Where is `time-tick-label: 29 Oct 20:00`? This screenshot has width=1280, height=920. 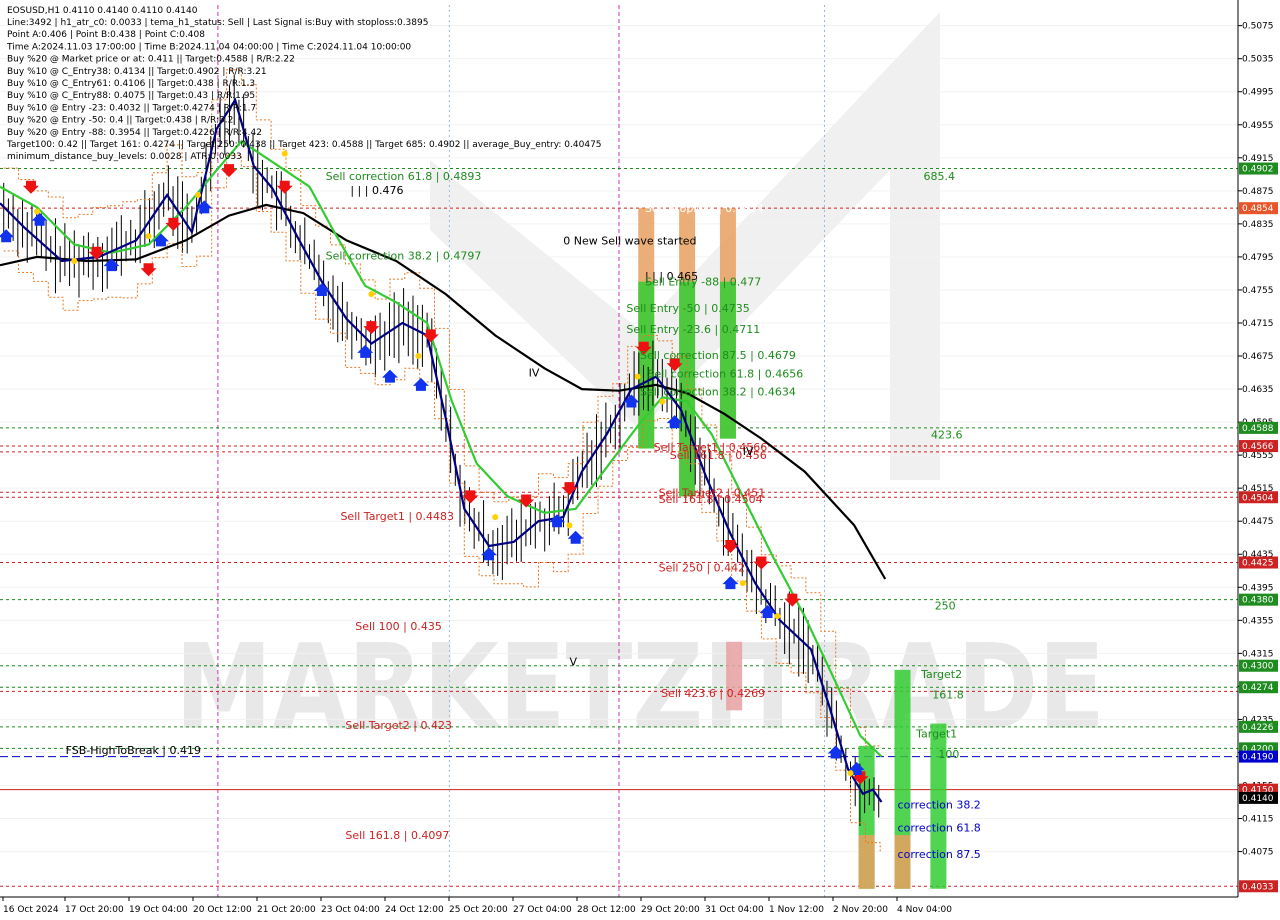
time-tick-label: 29 Oct 20:00 is located at coordinates (670, 910).